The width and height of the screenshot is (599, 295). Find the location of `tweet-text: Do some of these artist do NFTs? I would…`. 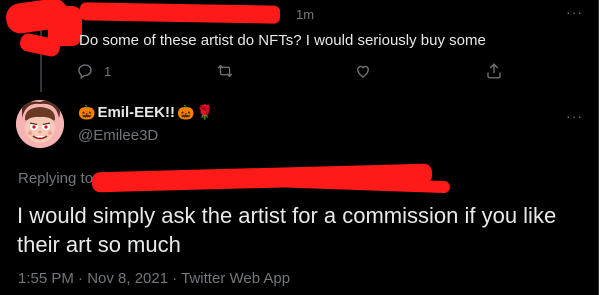

tweet-text: Do some of these artist do NFTs? I would… is located at coordinates (282, 40).